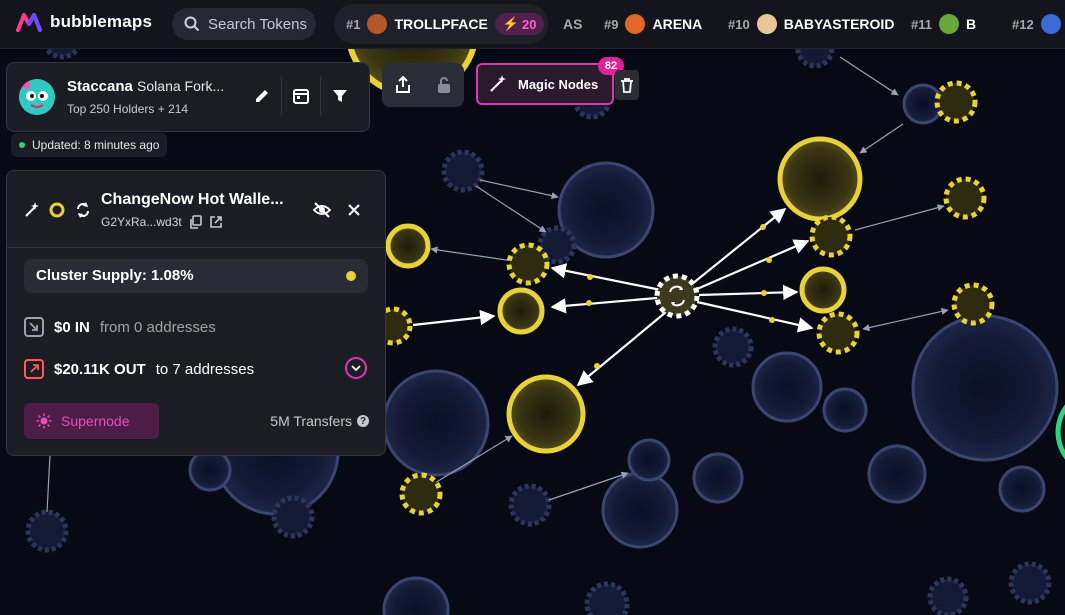 The image size is (1065, 615). What do you see at coordinates (37, 97) in the screenshot?
I see `token-face-icon` at bounding box center [37, 97].